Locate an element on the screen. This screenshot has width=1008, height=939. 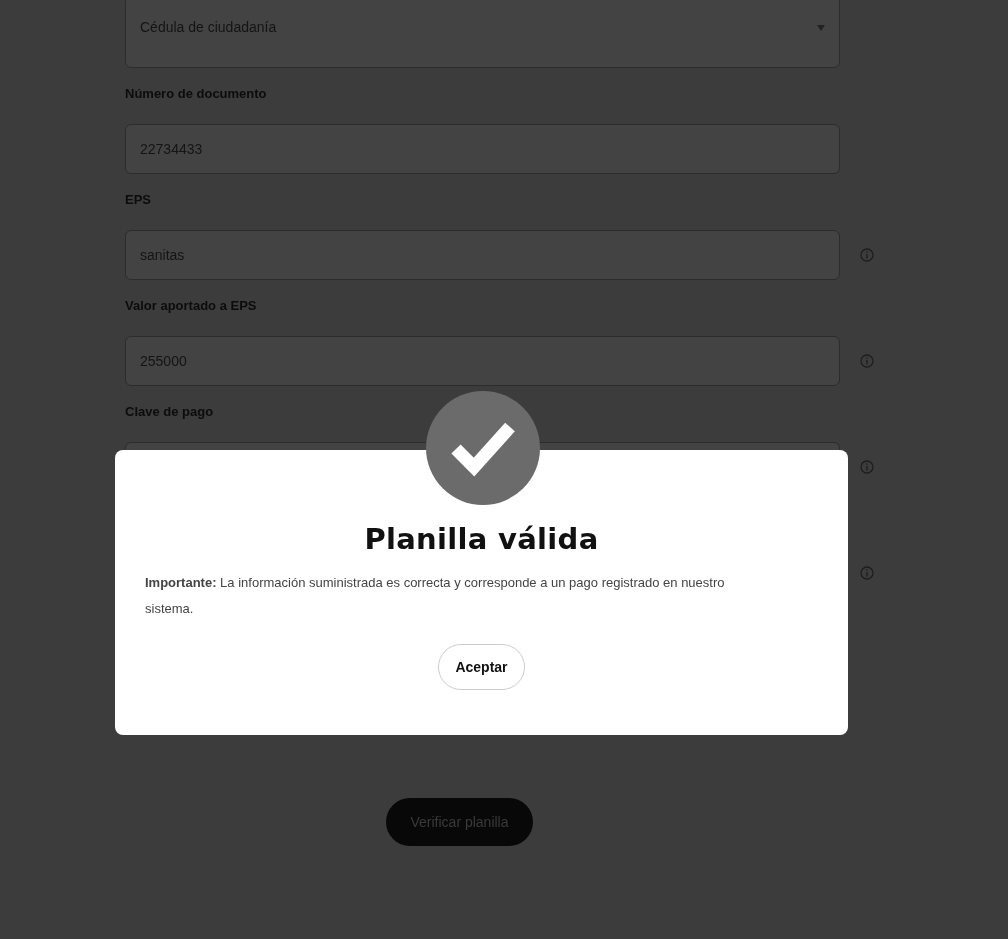
caret-icon is located at coordinates (821, 28).